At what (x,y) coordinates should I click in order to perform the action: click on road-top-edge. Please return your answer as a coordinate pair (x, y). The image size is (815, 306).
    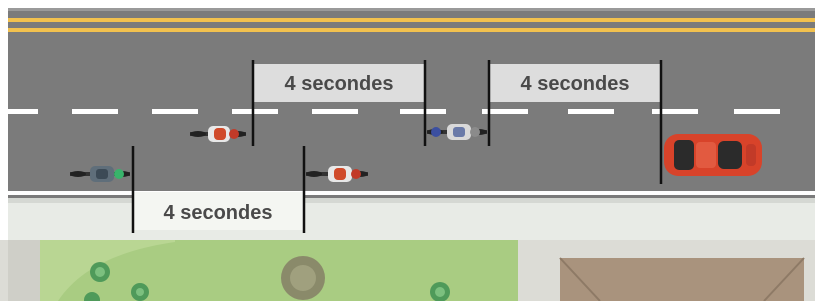
    Looking at the image, I should click on (411, 9).